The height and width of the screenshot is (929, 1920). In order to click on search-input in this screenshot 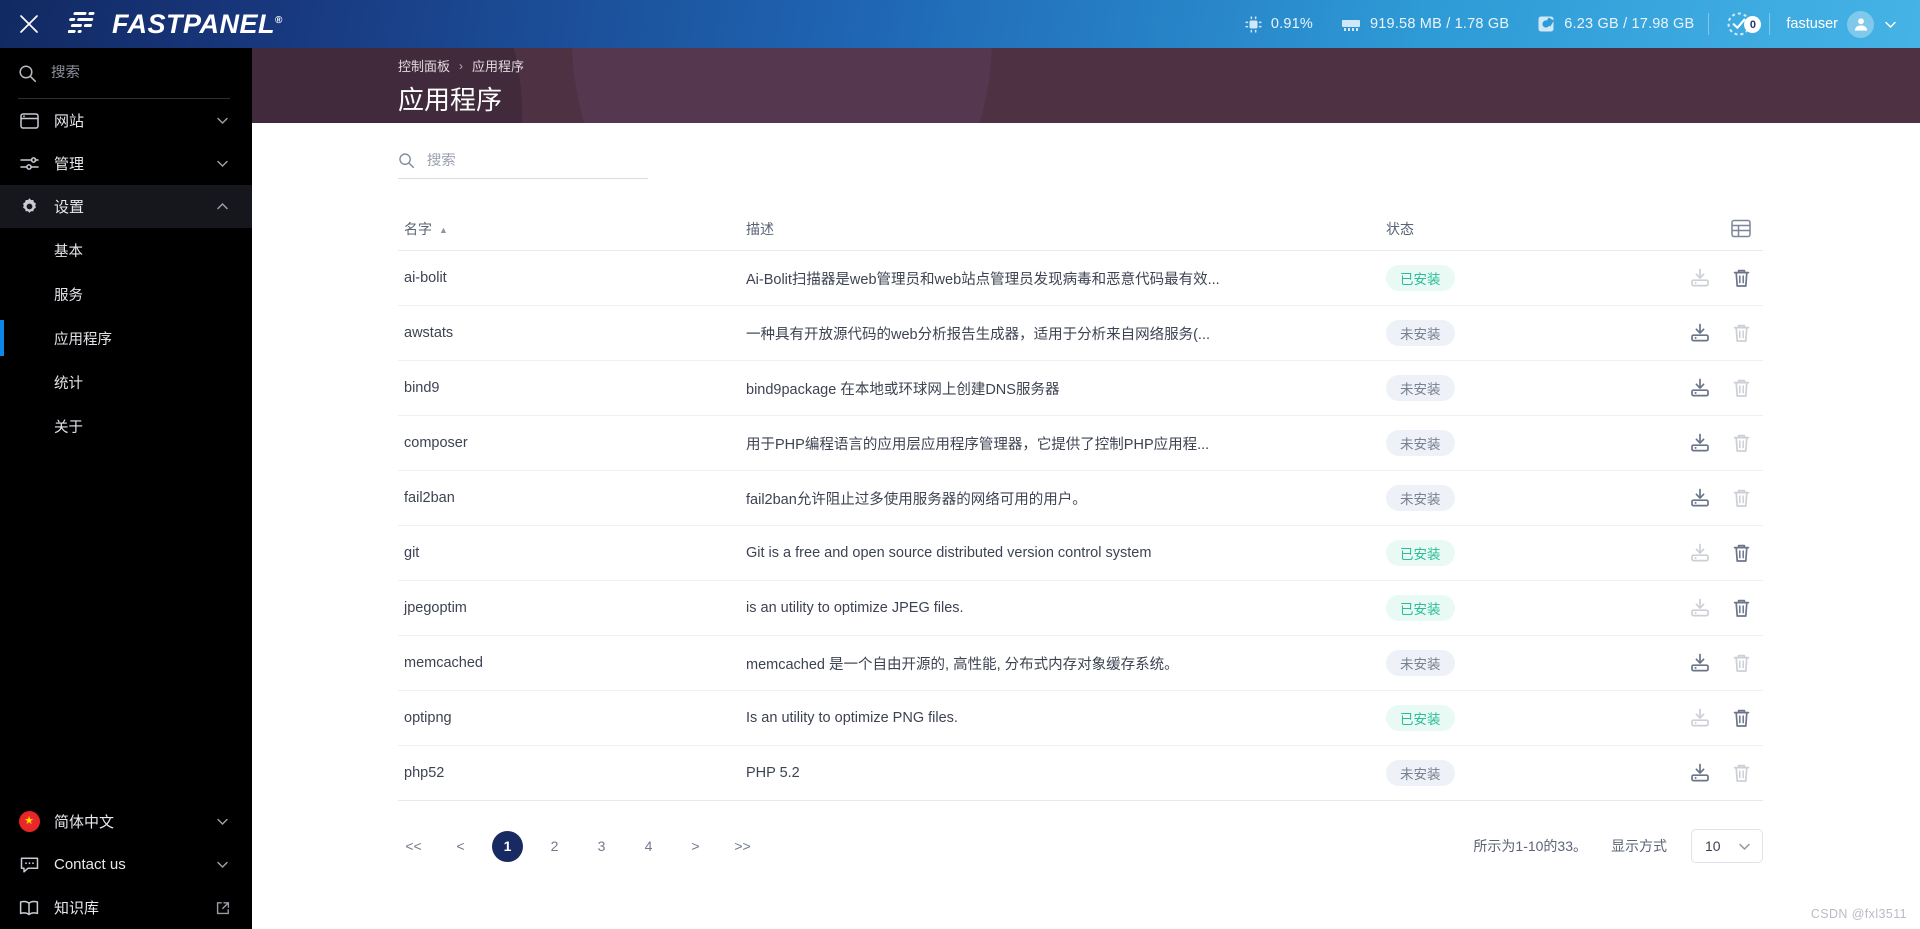, I will do `click(537, 160)`.